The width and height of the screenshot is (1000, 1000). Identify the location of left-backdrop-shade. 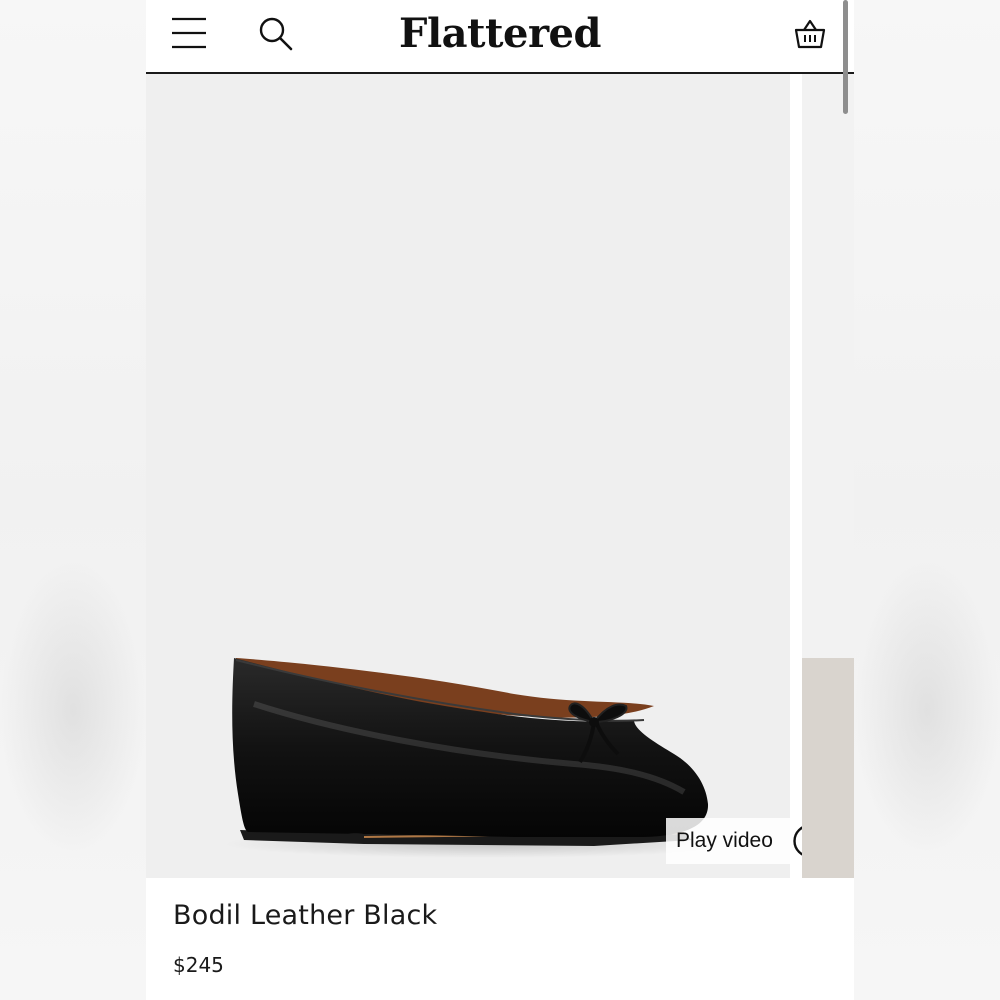
(73, 710).